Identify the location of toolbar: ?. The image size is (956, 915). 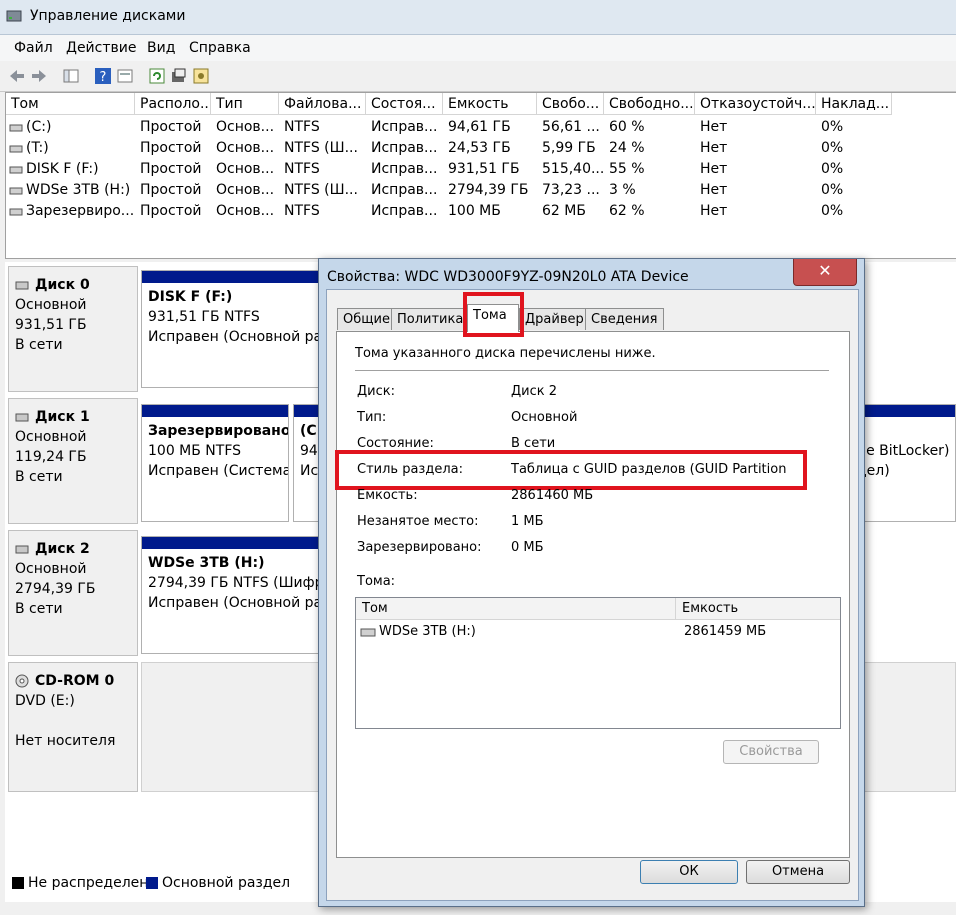
(478, 76).